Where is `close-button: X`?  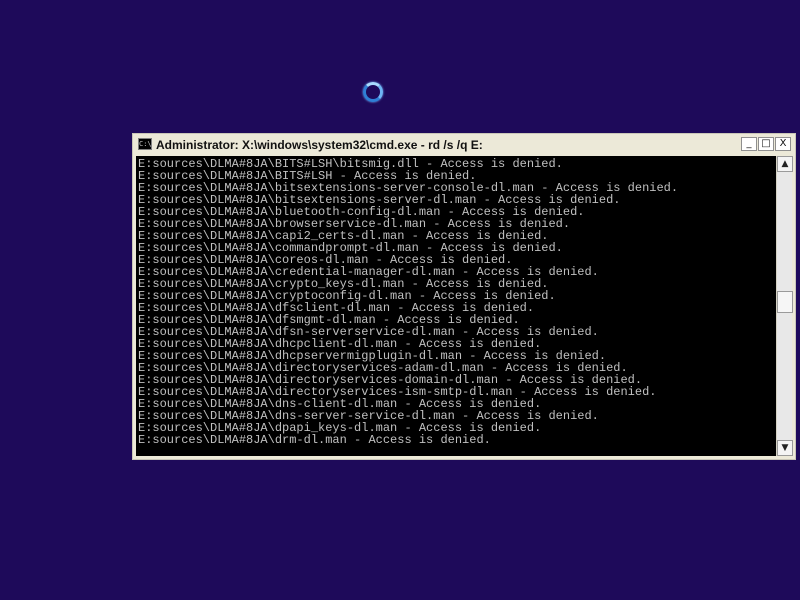 close-button: X is located at coordinates (783, 144).